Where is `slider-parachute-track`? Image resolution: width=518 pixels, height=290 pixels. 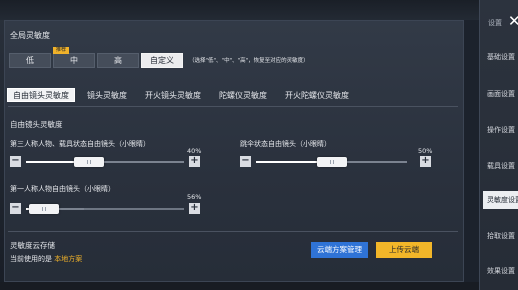
slider-parachute-track is located at coordinates (331, 162).